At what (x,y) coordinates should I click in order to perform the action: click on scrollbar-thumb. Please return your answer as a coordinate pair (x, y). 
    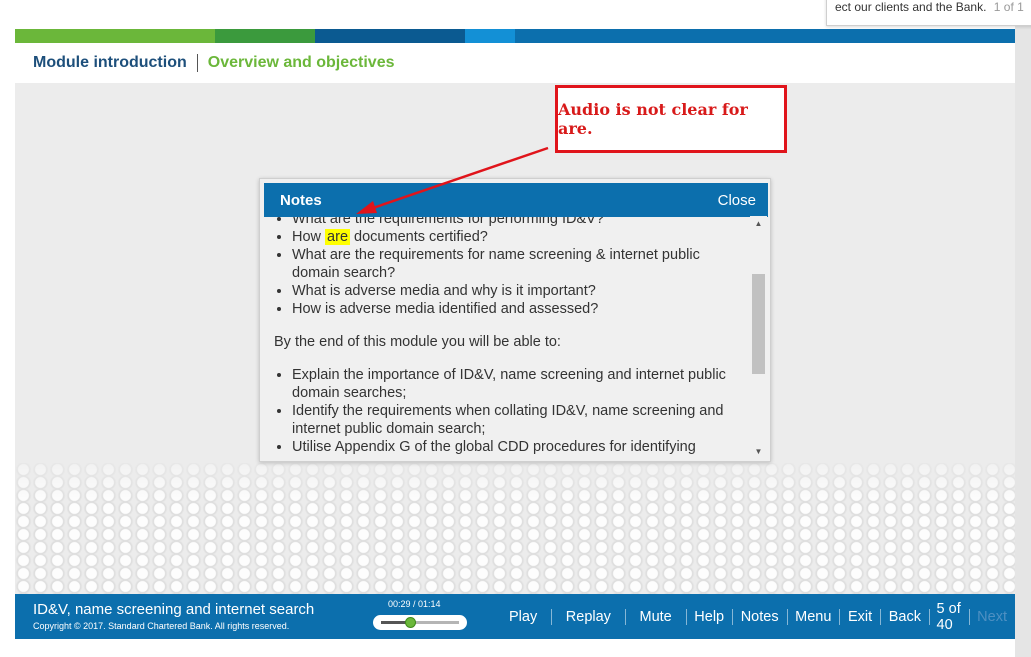
    Looking at the image, I should click on (758, 324).